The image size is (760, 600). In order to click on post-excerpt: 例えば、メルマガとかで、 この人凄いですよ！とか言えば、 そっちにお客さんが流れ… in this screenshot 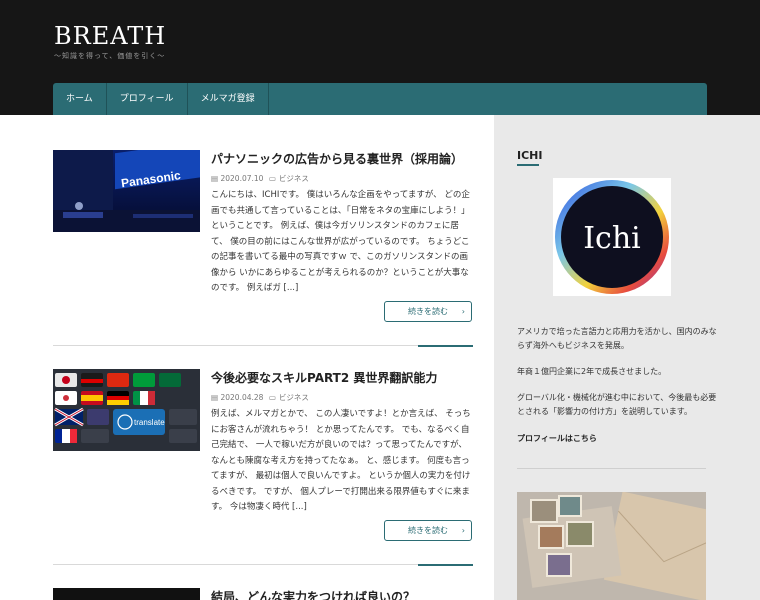, I will do `click(341, 460)`.